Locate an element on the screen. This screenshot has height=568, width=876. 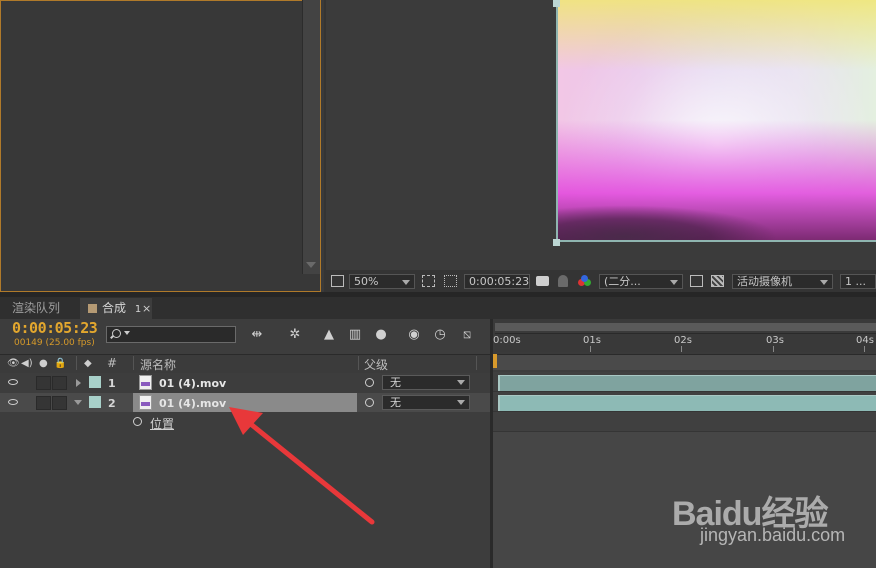
show-snapshot-icon is located at coordinates (563, 281).